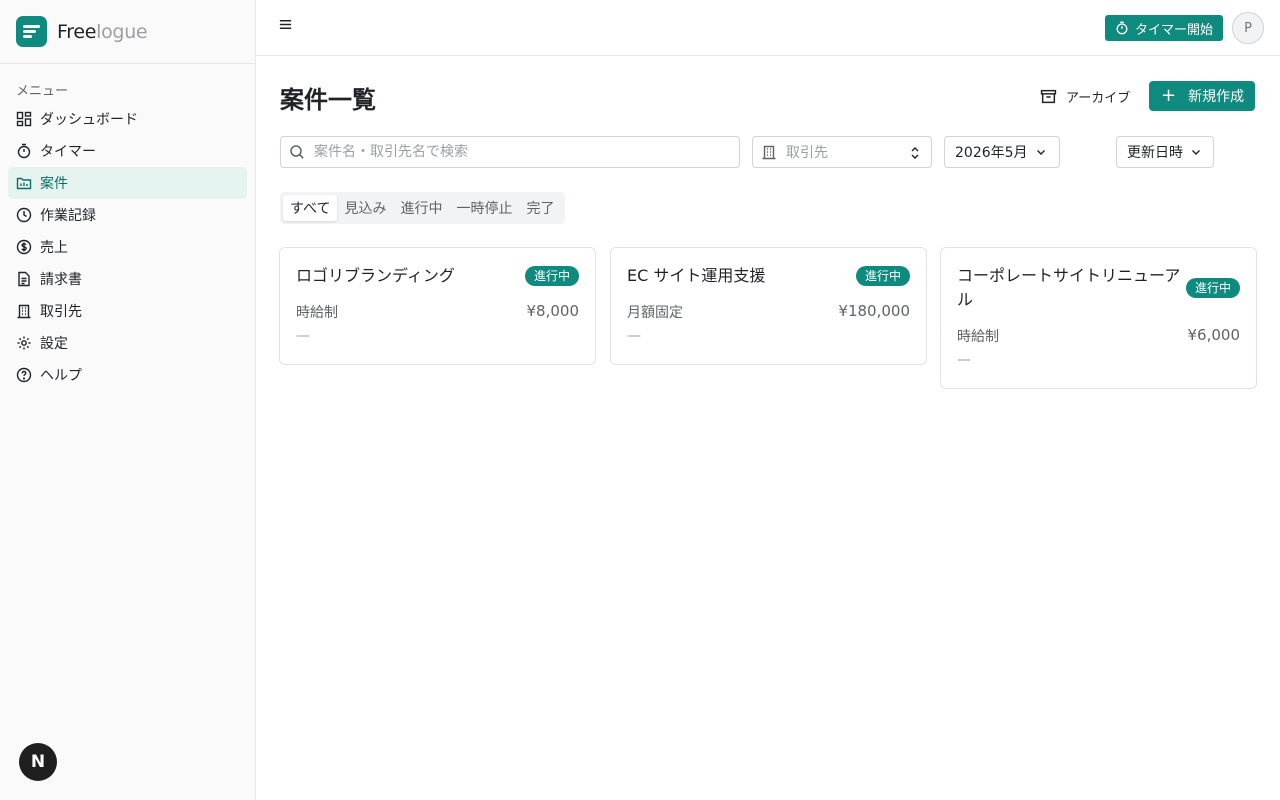 The image size is (1280, 800). I want to click on sidebar-nav: ダッシュボード タイマー 案件 作業記録 売上 請求書 取引先 設定 ヘルプ, so click(127, 247).